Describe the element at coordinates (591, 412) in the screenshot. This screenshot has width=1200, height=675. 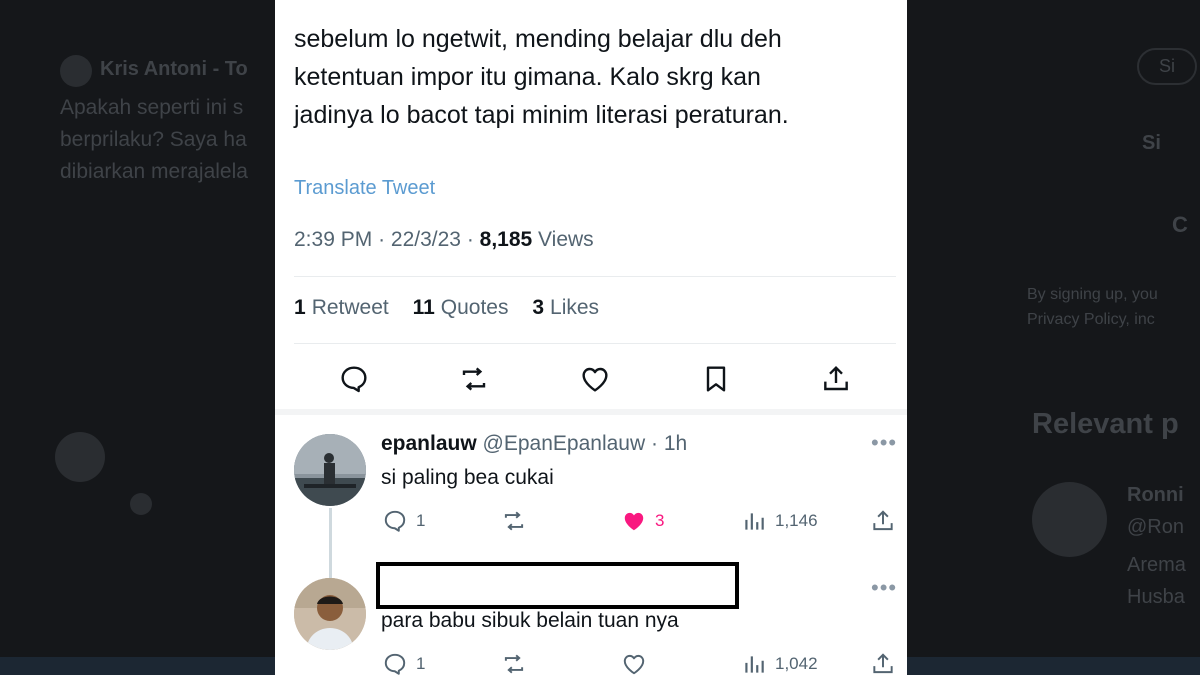
I see `section-divider` at that location.